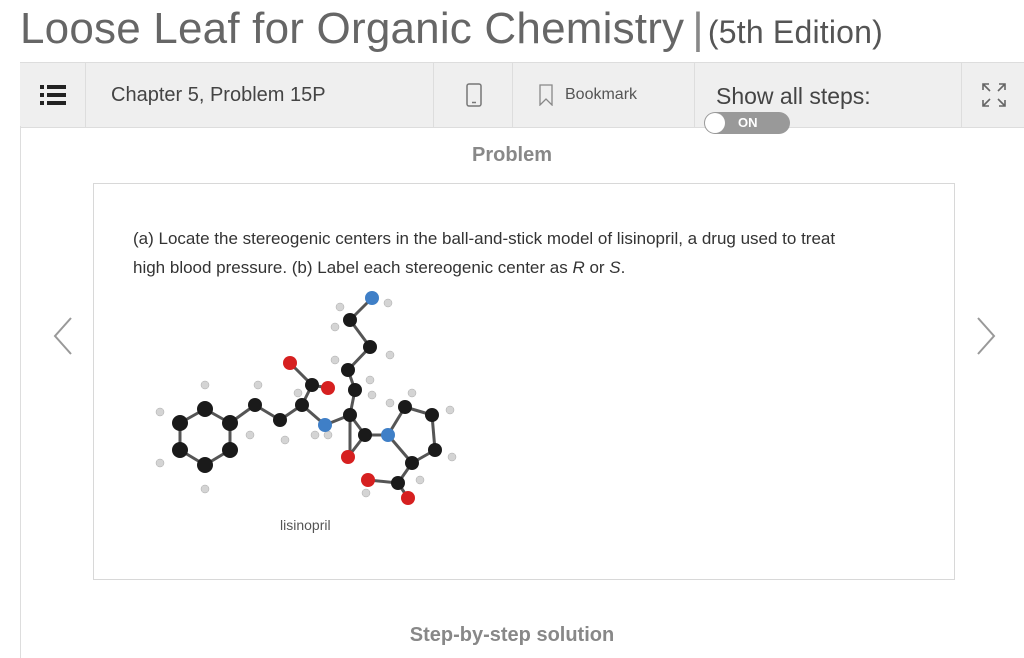 The width and height of the screenshot is (1024, 658). Describe the element at coordinates (623, 267) in the screenshot. I see `period-text: .` at that location.